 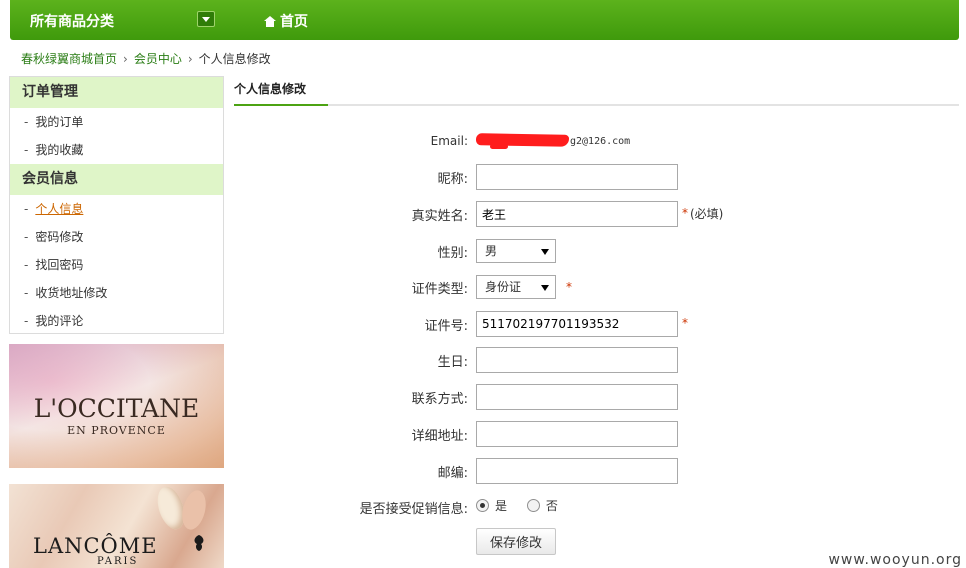 I want to click on address-input, so click(x=577, y=434).